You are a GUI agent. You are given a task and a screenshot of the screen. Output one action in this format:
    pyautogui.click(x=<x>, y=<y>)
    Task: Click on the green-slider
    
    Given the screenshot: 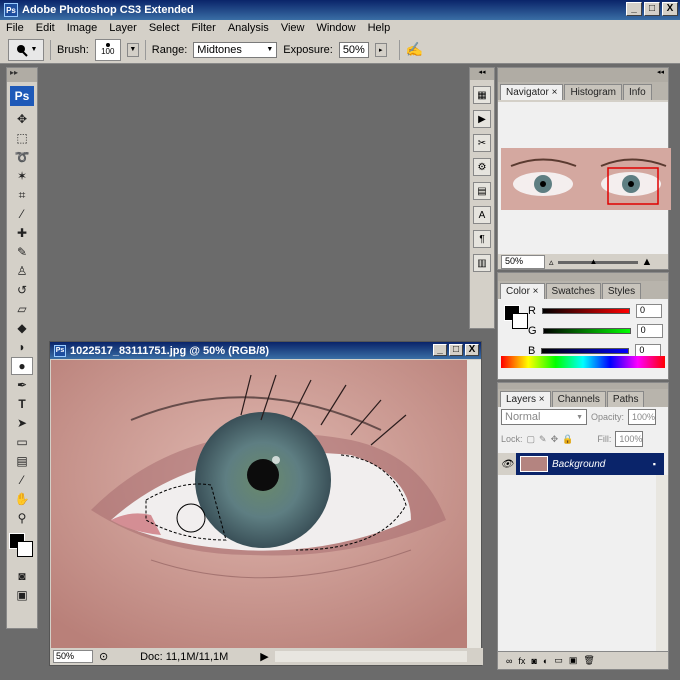 What is the action you would take?
    pyautogui.click(x=586, y=331)
    